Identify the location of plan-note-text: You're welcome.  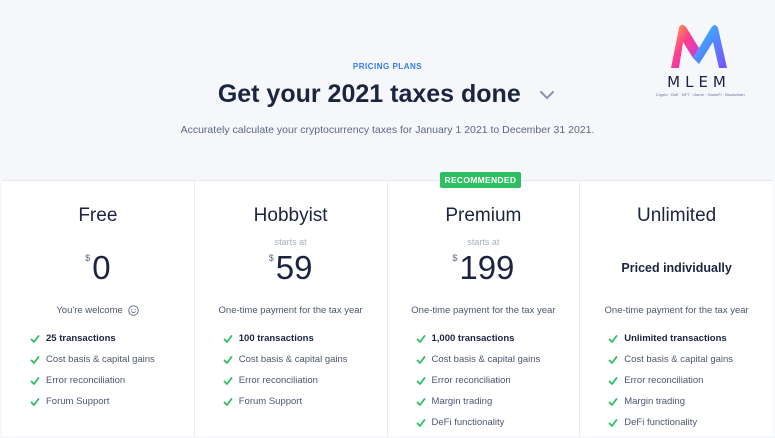
(89, 311).